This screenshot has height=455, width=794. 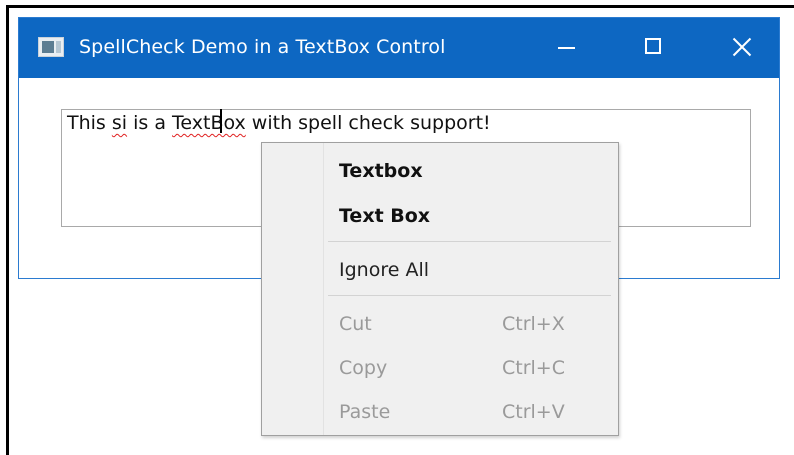 I want to click on text-segment: This, so click(x=89, y=123).